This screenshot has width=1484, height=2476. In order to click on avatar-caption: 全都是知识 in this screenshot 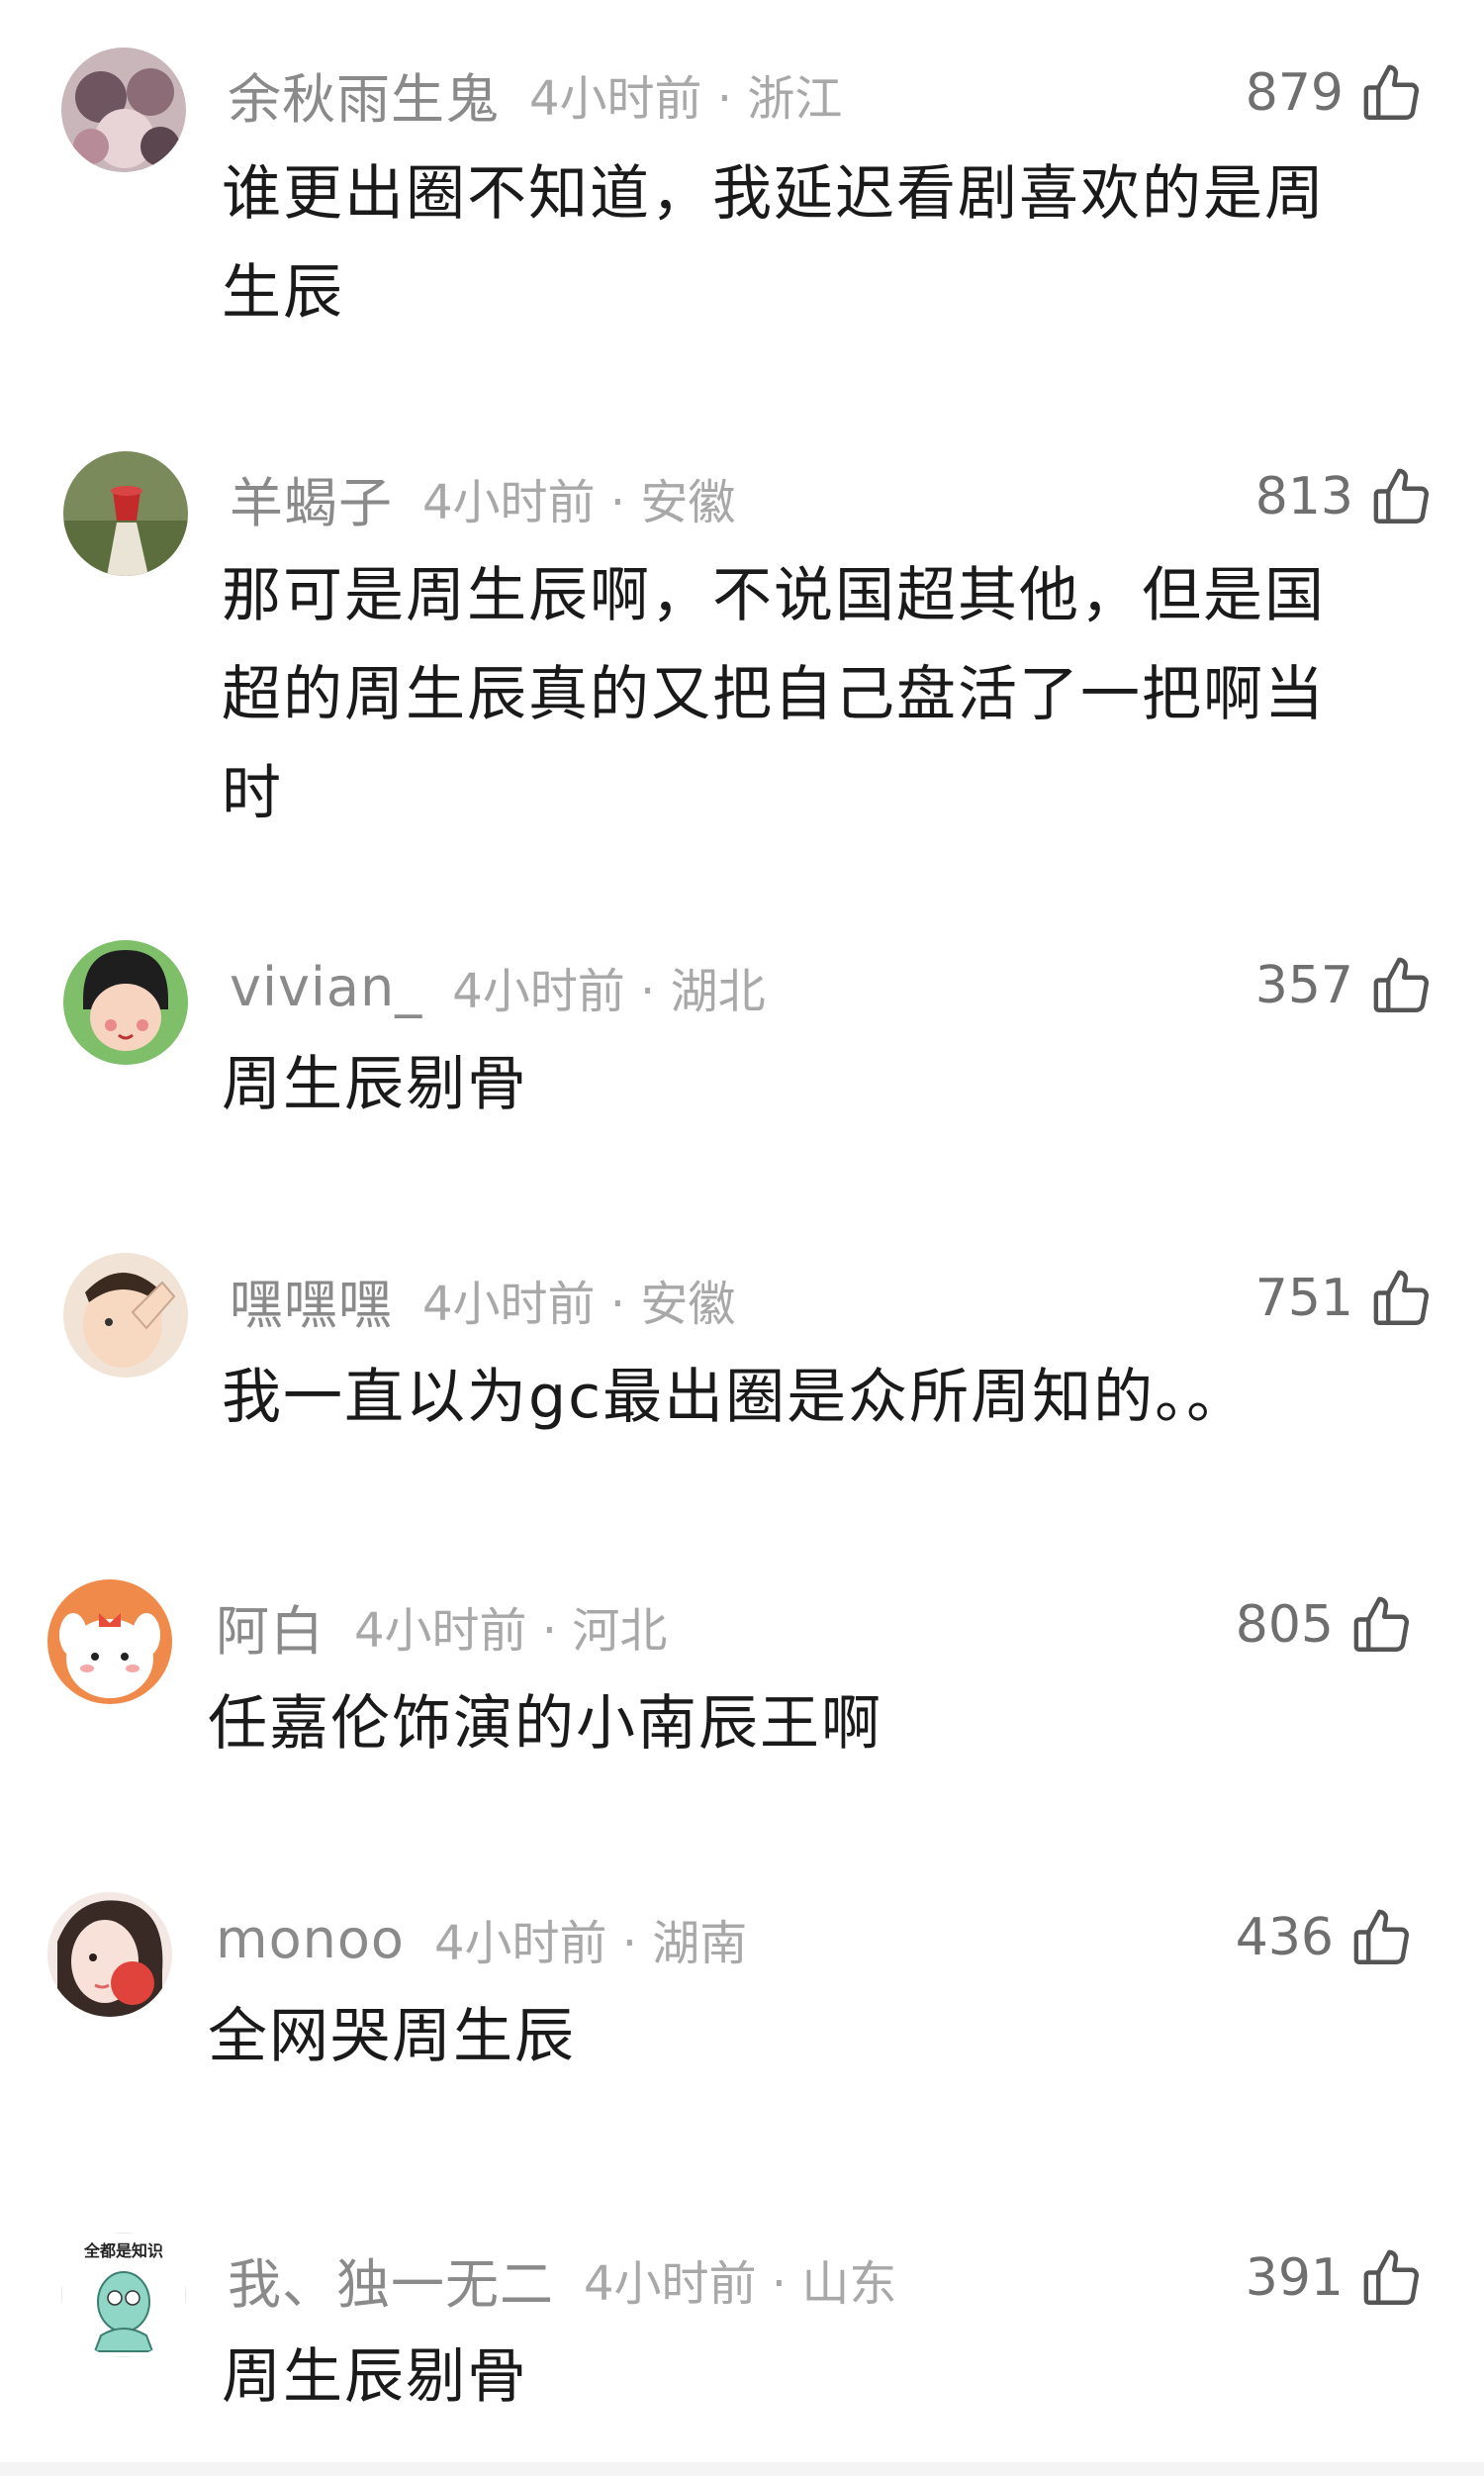, I will do `click(123, 2250)`.